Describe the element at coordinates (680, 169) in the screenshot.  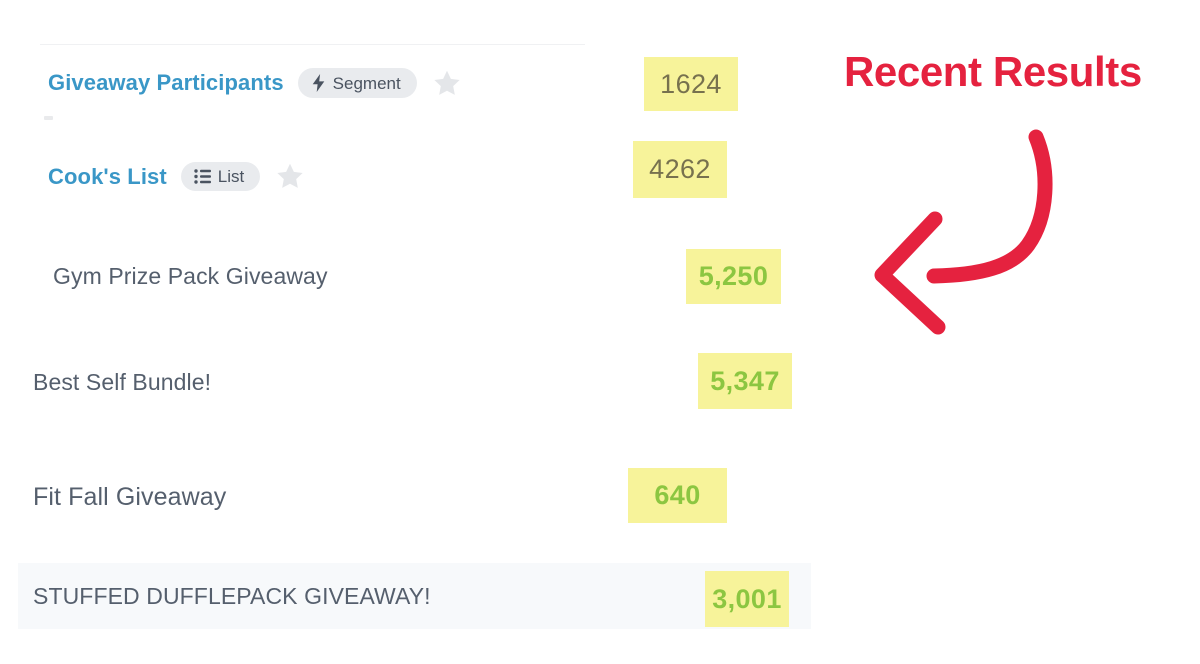
I see `count-highlight: 4262` at that location.